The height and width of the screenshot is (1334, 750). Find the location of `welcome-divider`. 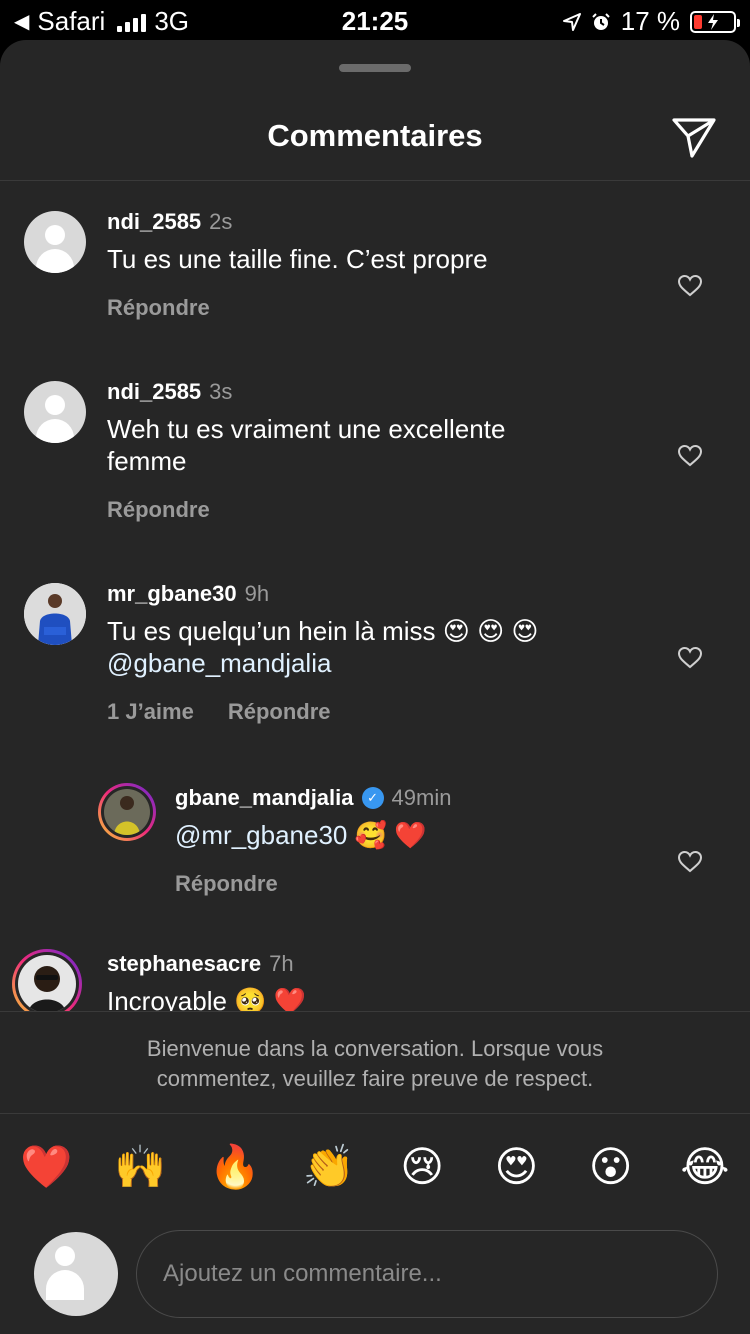

welcome-divider is located at coordinates (375, 1011).